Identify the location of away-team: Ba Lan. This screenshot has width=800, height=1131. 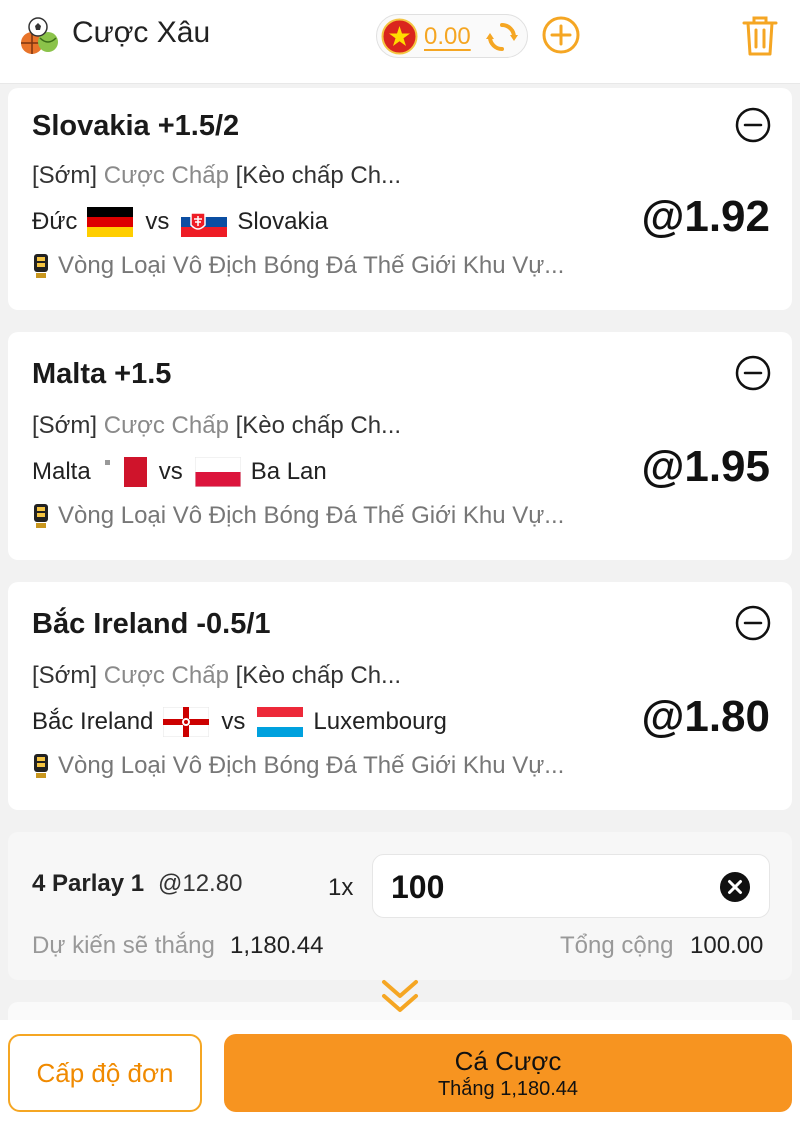
(288, 471).